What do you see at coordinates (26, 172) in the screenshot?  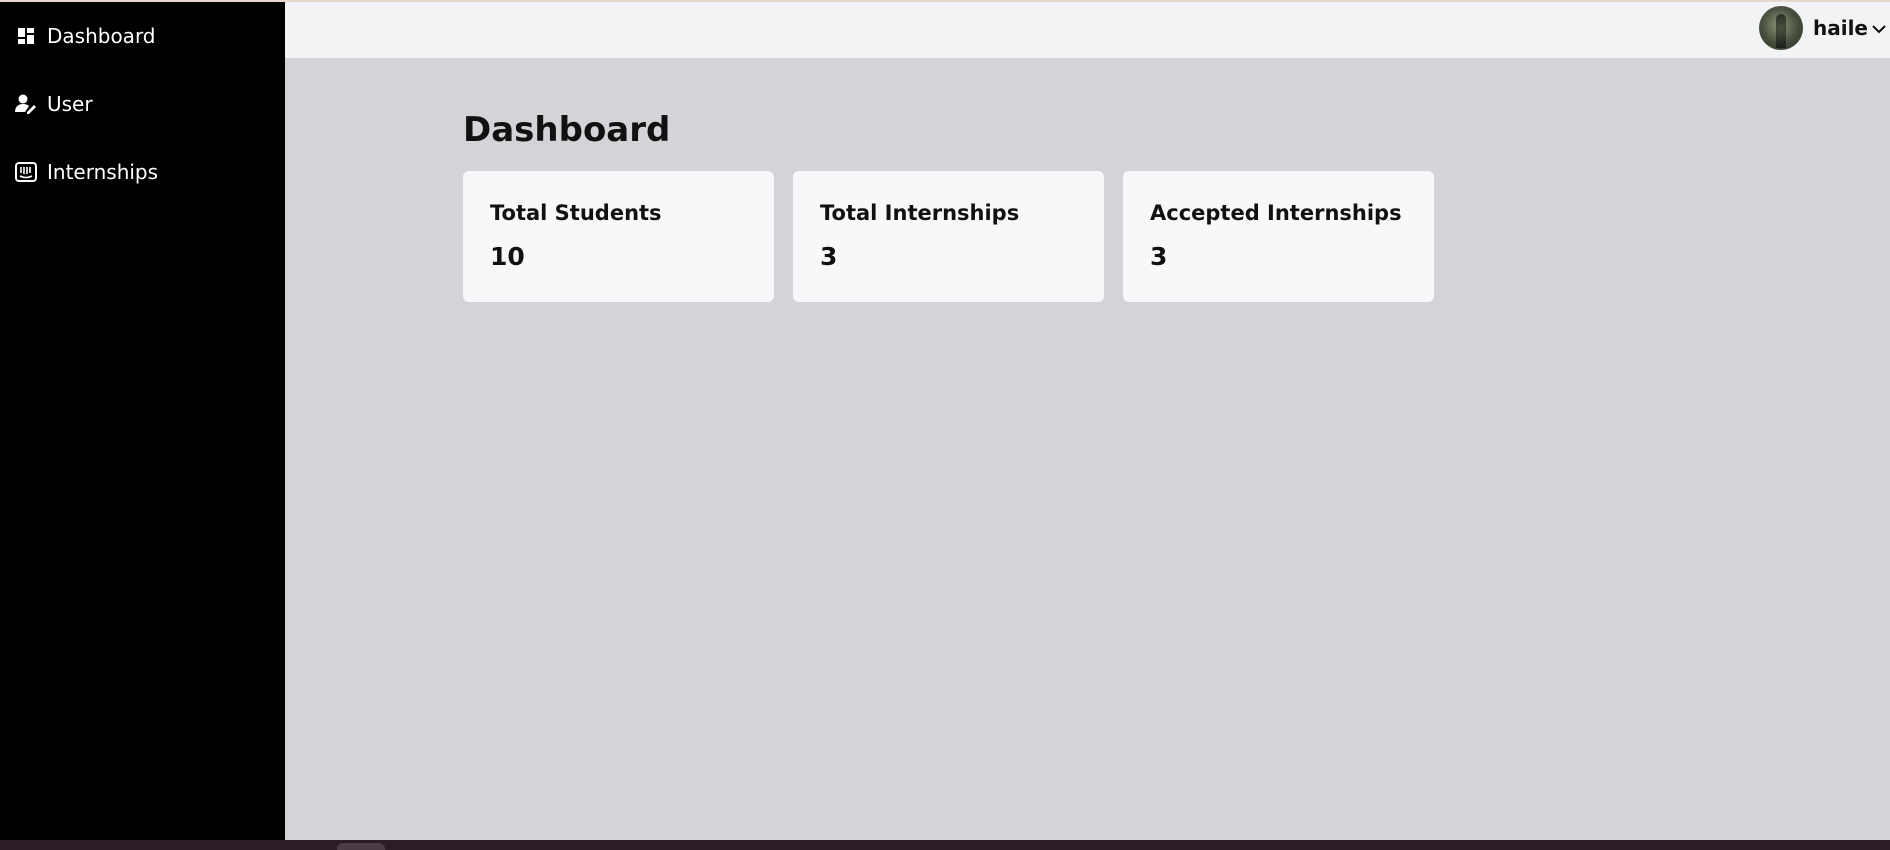 I see `internships-icon` at bounding box center [26, 172].